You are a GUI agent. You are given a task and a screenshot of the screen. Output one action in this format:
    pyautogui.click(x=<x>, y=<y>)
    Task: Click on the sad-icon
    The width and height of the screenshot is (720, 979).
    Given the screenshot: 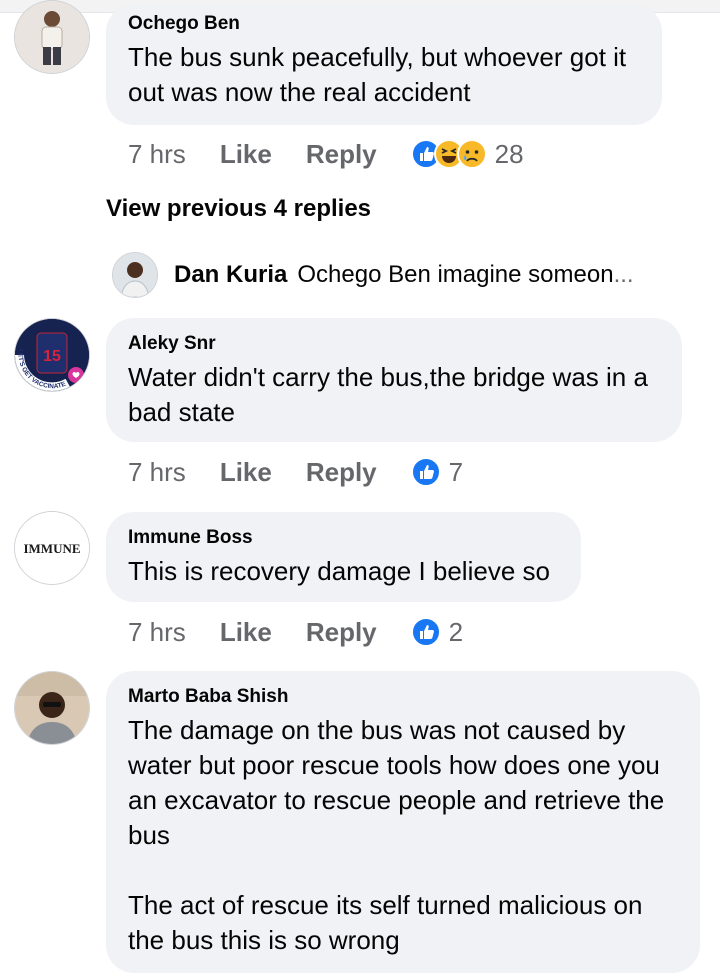 What is the action you would take?
    pyautogui.click(x=471, y=154)
    